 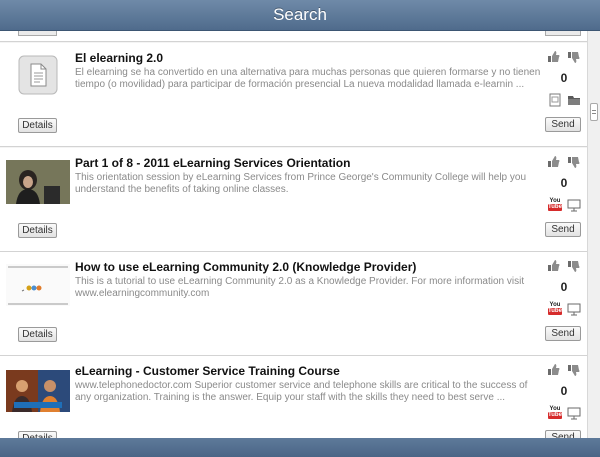 I want to click on previous-details-button-edge, so click(x=37, y=33).